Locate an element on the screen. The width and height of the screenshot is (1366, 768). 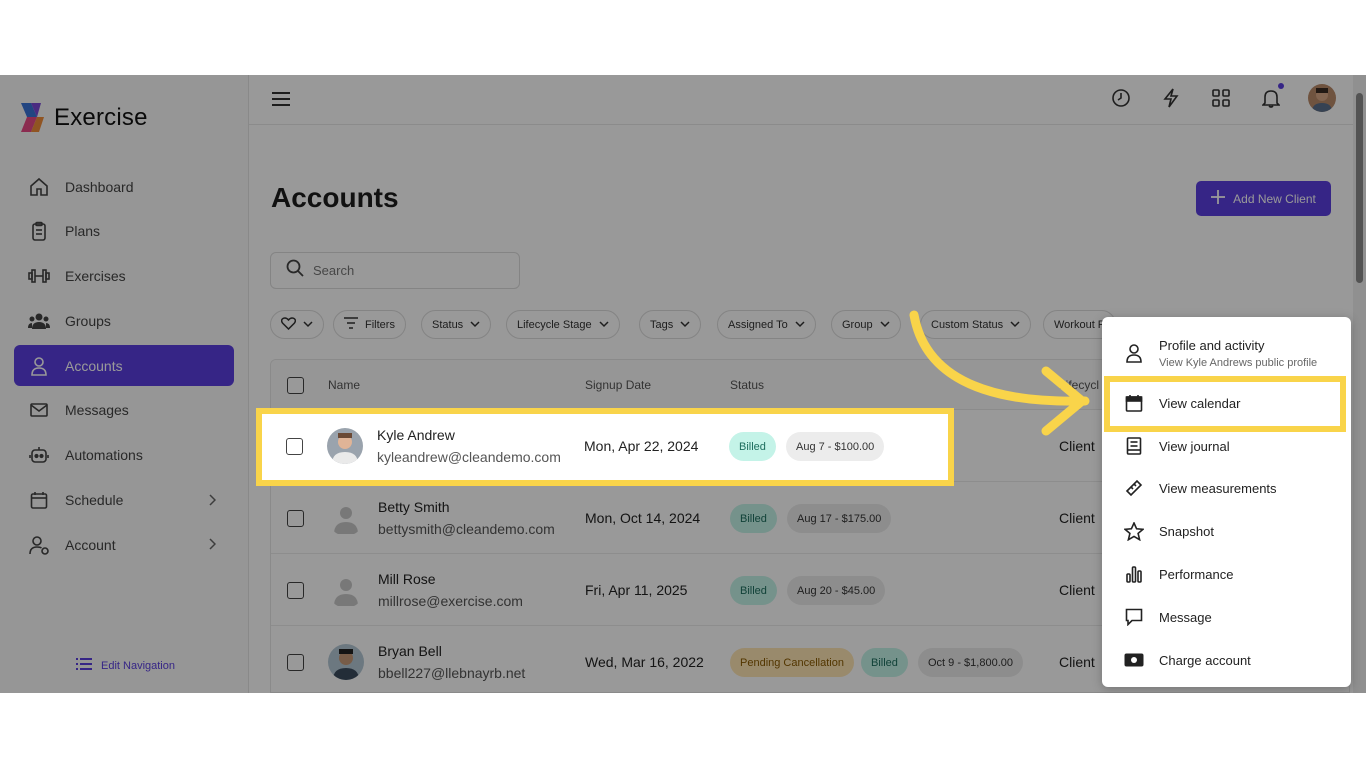
menu-item-snapshot: Snapshot is located at coordinates (1226, 531).